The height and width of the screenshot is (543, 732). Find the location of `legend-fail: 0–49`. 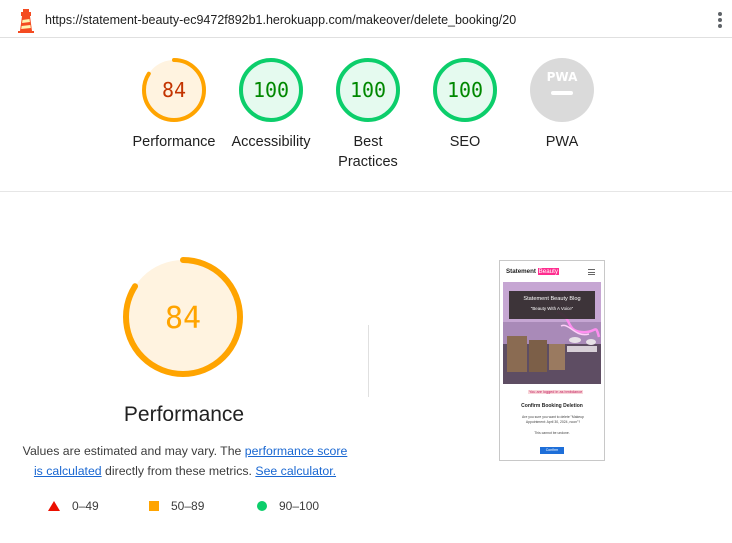

legend-fail: 0–49 is located at coordinates (73, 506).